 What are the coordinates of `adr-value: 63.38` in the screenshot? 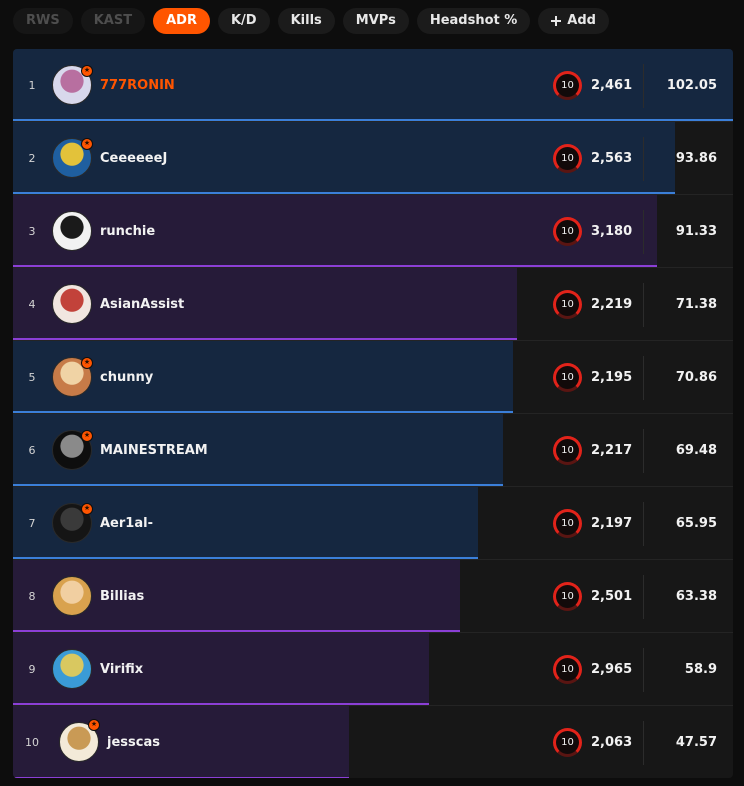 It's located at (696, 596).